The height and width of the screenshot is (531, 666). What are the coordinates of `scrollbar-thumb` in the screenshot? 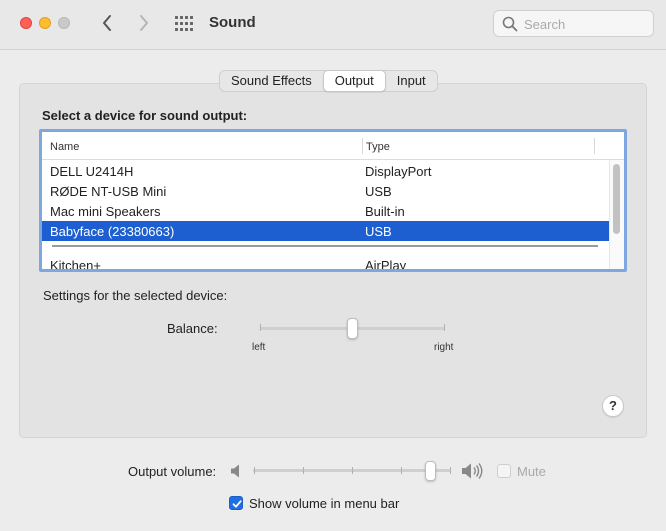 It's located at (616, 199).